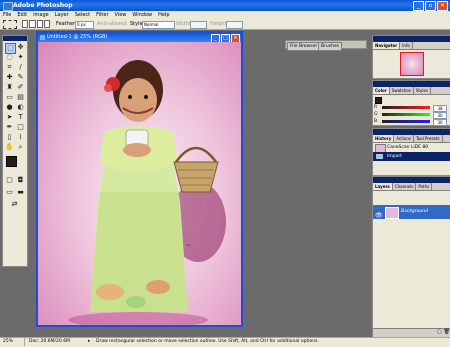  I want to click on menu-select: Select, so click(82, 15).